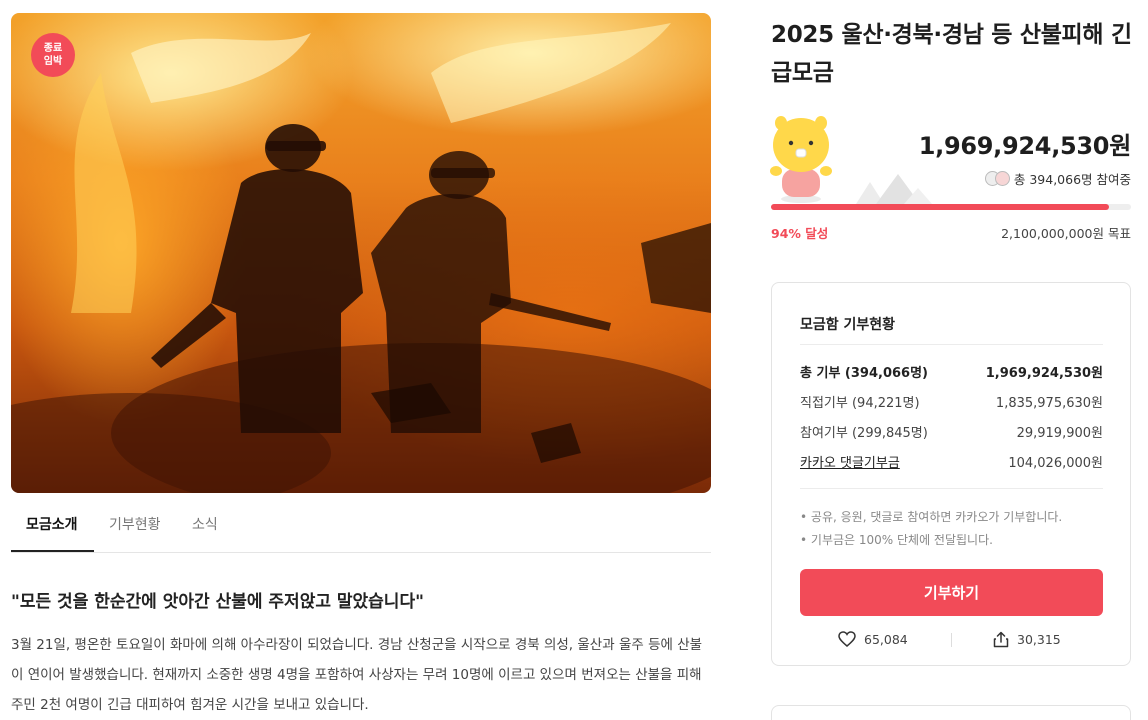  What do you see at coordinates (1044, 373) in the screenshot?
I see `row-value: 1,969,924,530원` at bounding box center [1044, 373].